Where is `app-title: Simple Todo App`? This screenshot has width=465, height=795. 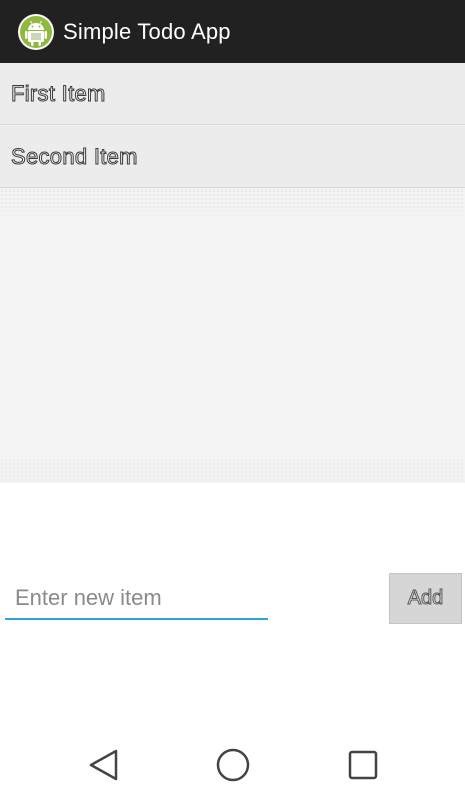 app-title: Simple Todo App is located at coordinates (147, 31).